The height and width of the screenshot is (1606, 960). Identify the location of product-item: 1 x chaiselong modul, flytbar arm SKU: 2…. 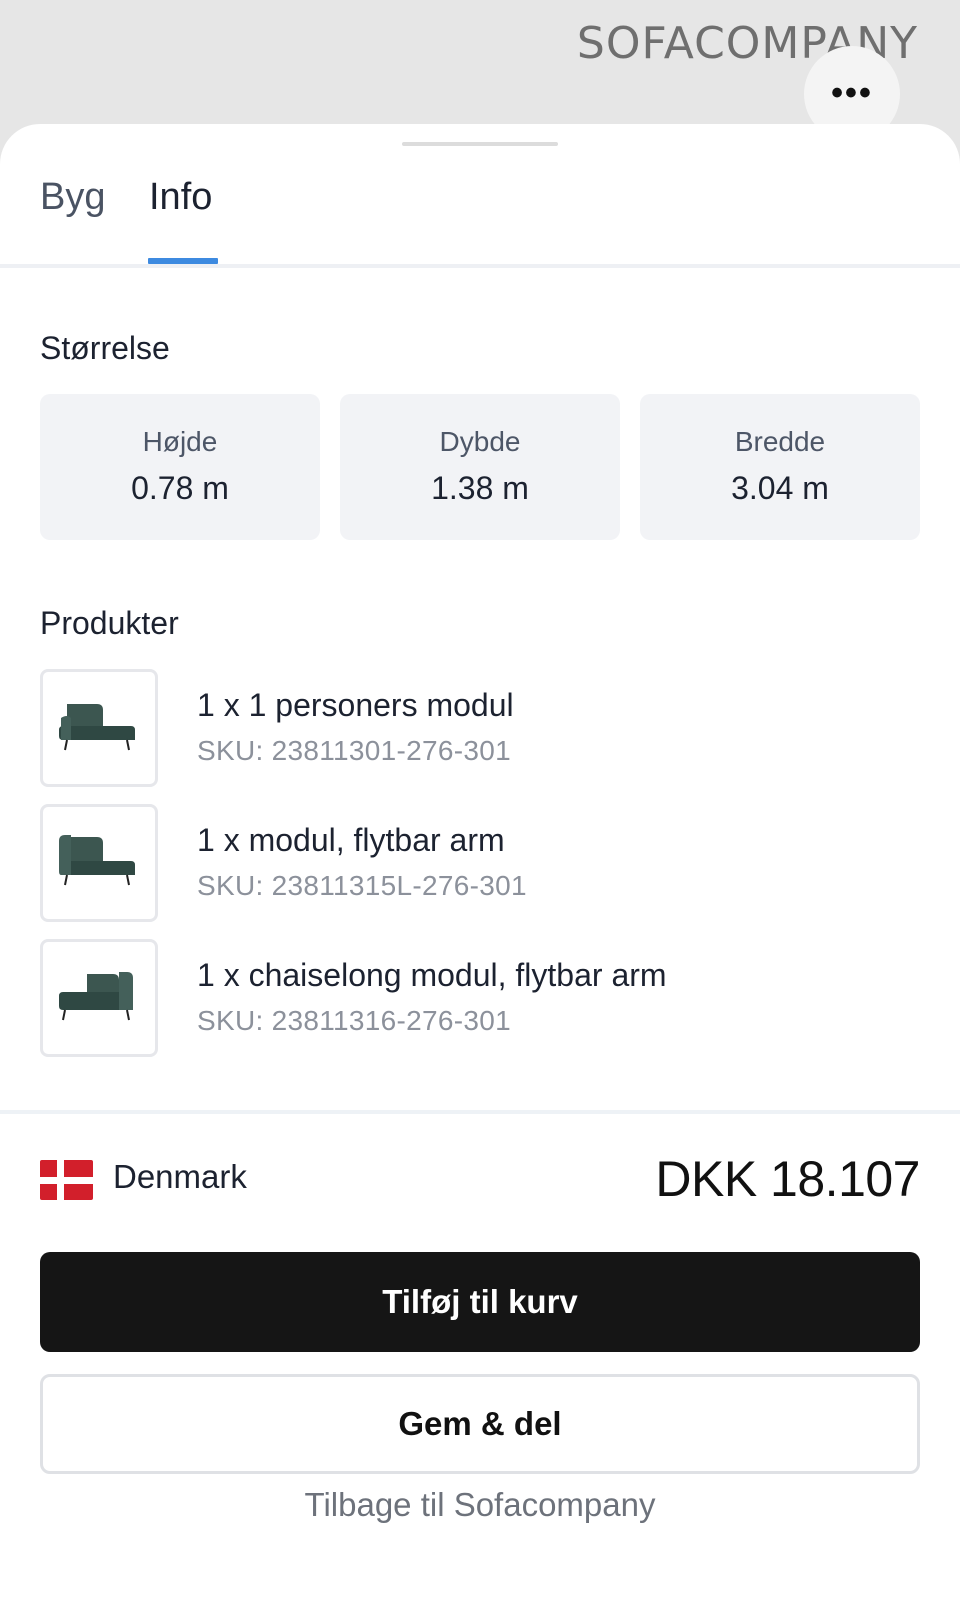
(480, 998).